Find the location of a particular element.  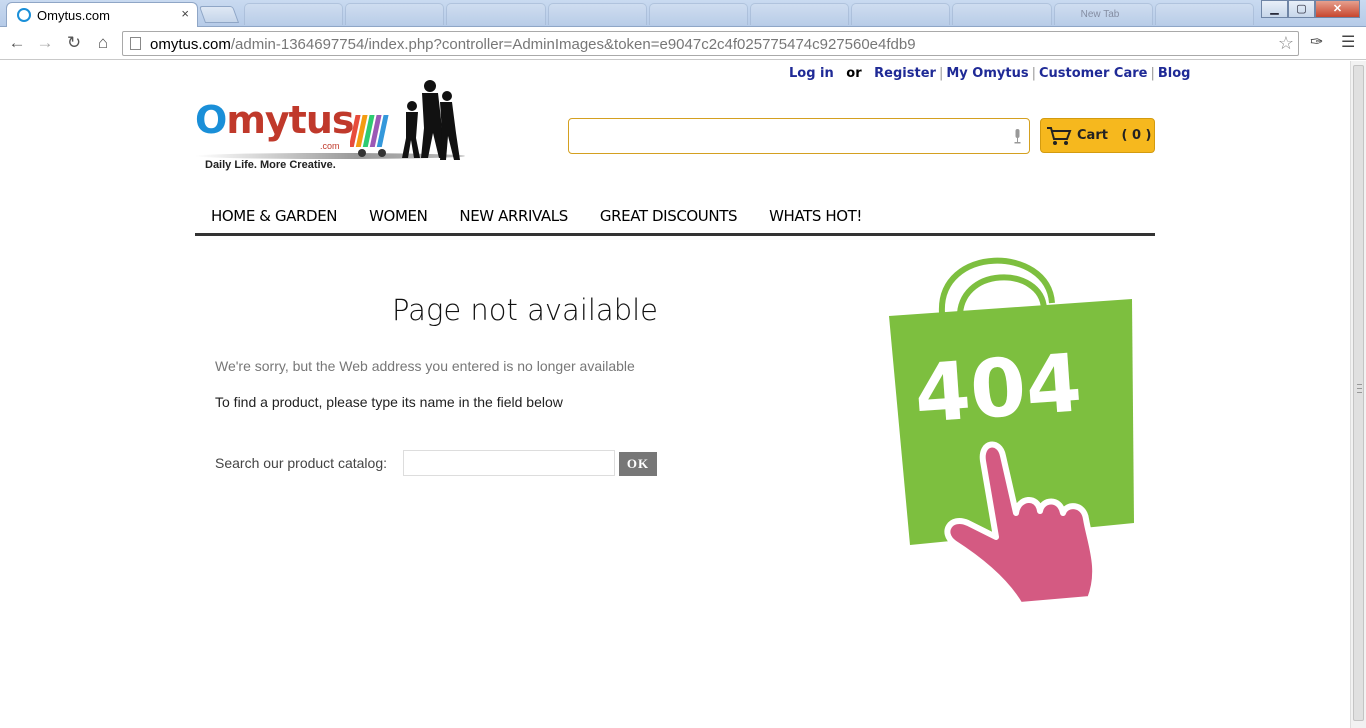

menu-item-home-garden: HOME & GARDEN is located at coordinates (274, 217).